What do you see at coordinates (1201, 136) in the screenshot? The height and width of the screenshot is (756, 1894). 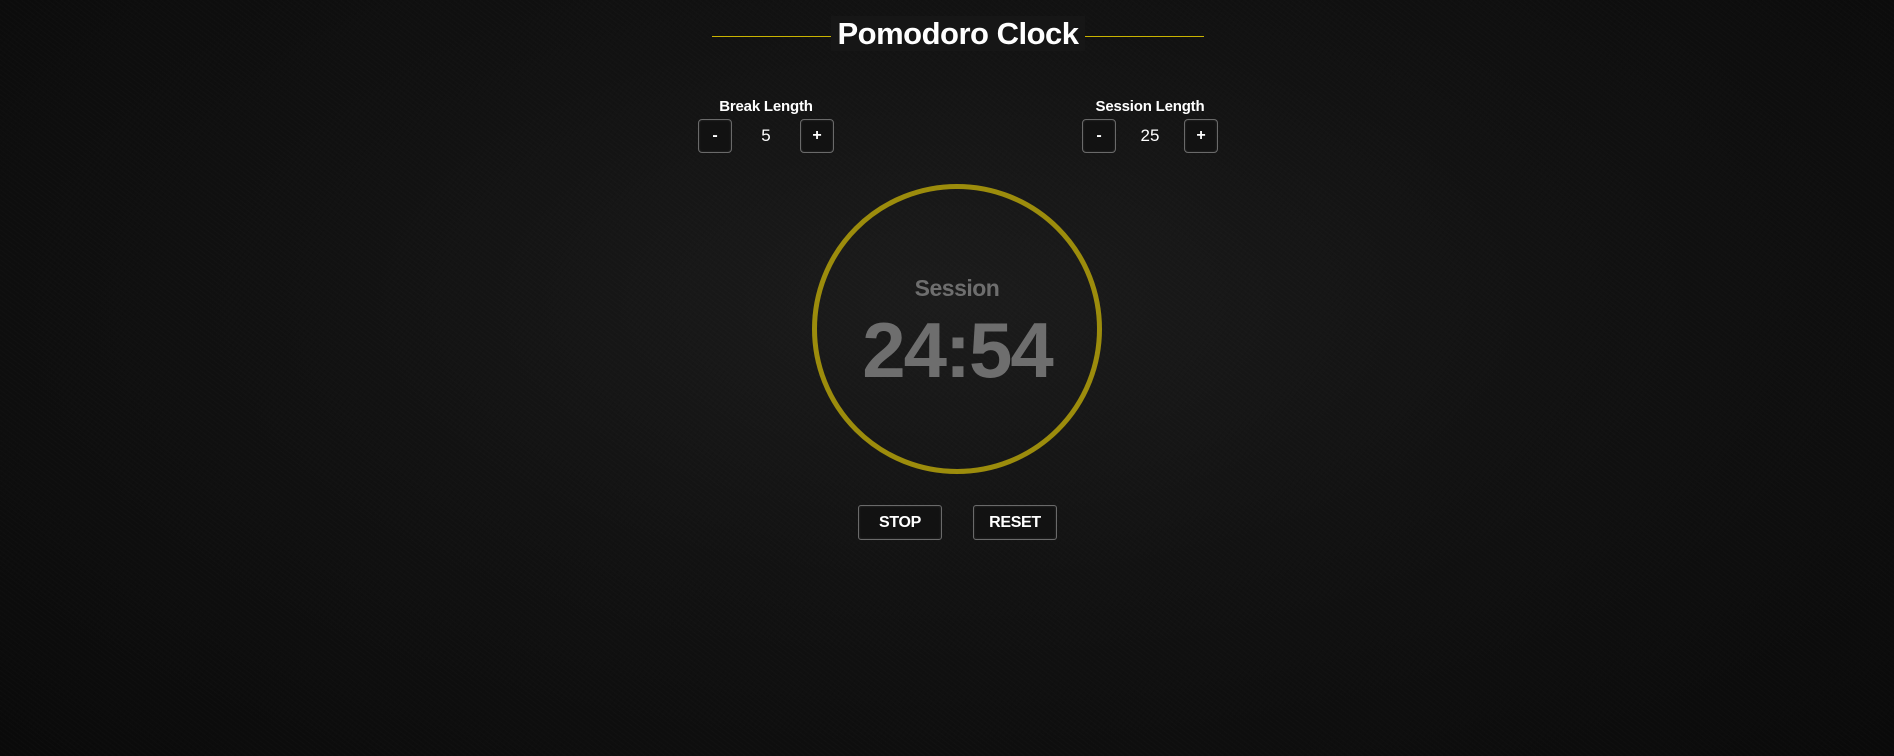 I see `session-increment-button: +` at bounding box center [1201, 136].